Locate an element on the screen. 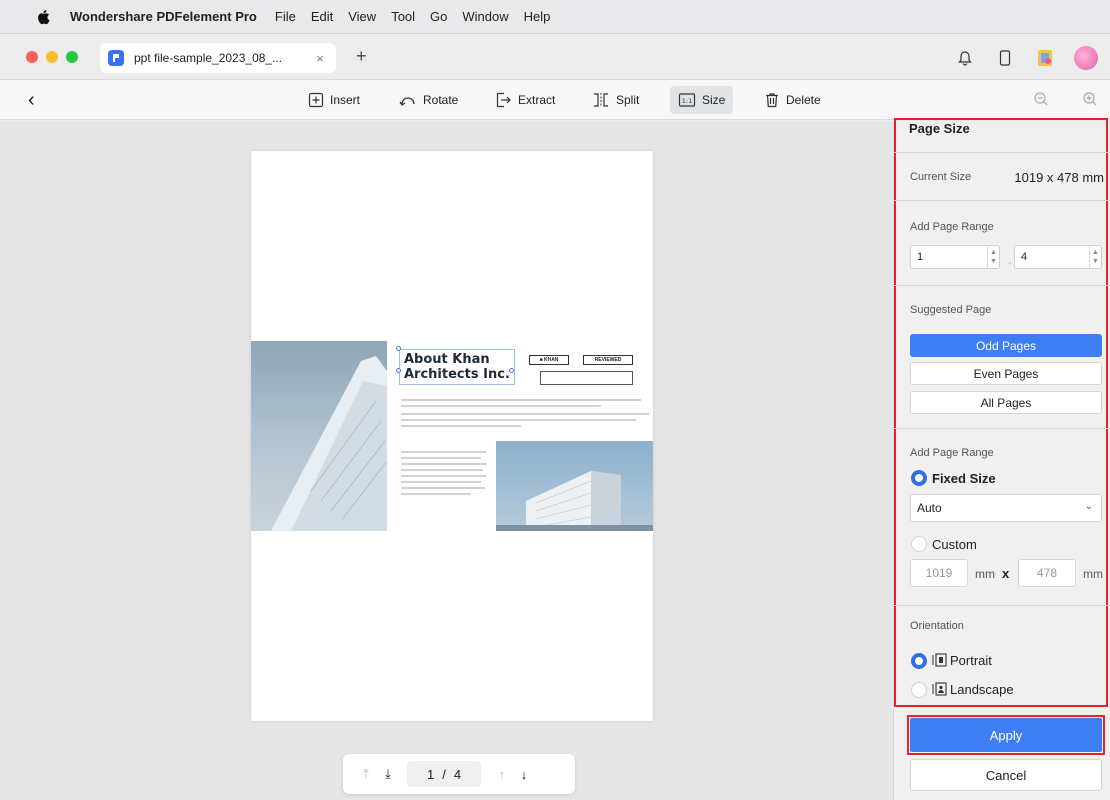 This screenshot has height=800, width=1110. pdfelement-logo-icon is located at coordinates (116, 58).